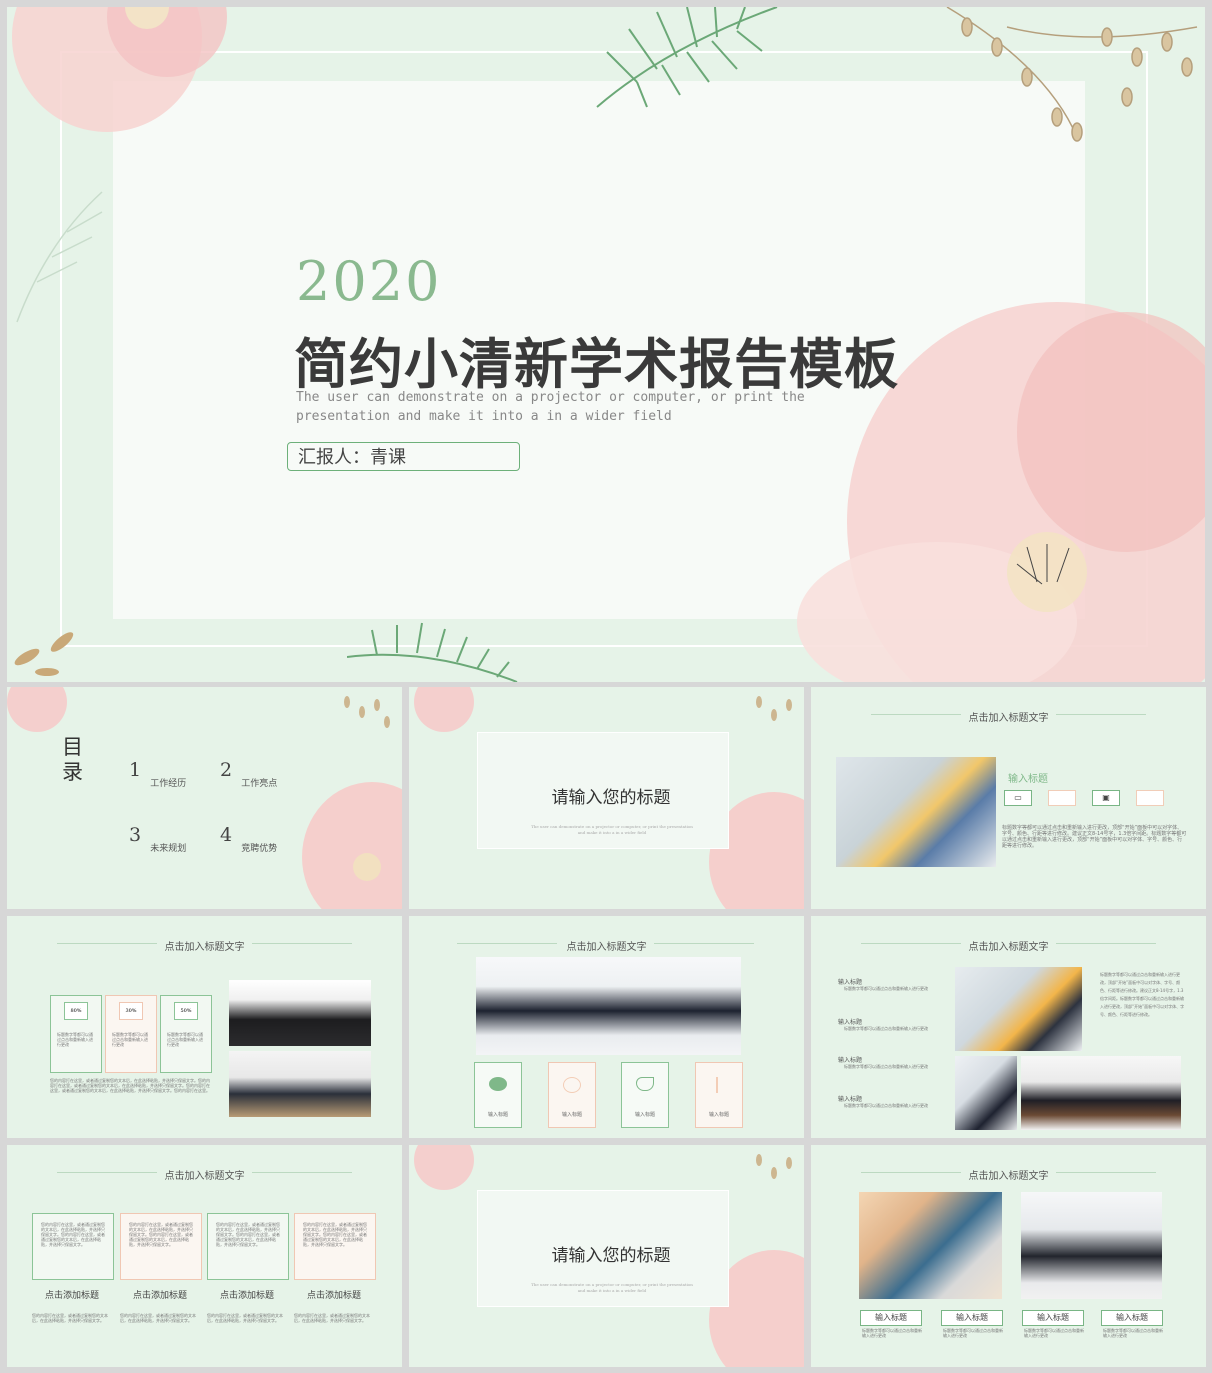  What do you see at coordinates (259, 849) in the screenshot?
I see `toc-label: 竞聘优势` at bounding box center [259, 849].